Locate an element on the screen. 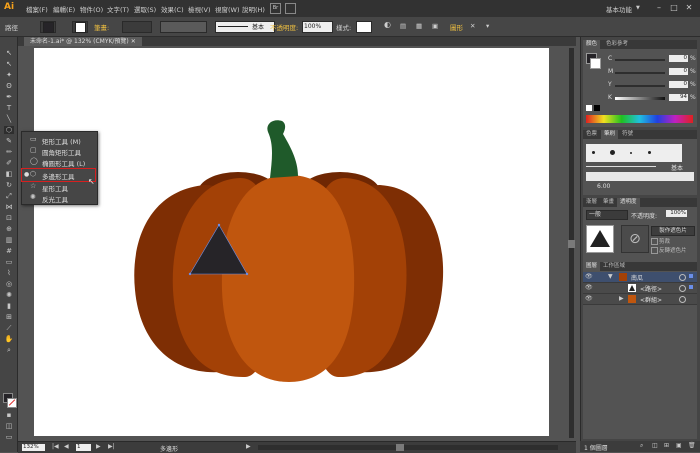 This screenshot has width=700, height=453. sublayer-name: <群組> is located at coordinates (651, 299).